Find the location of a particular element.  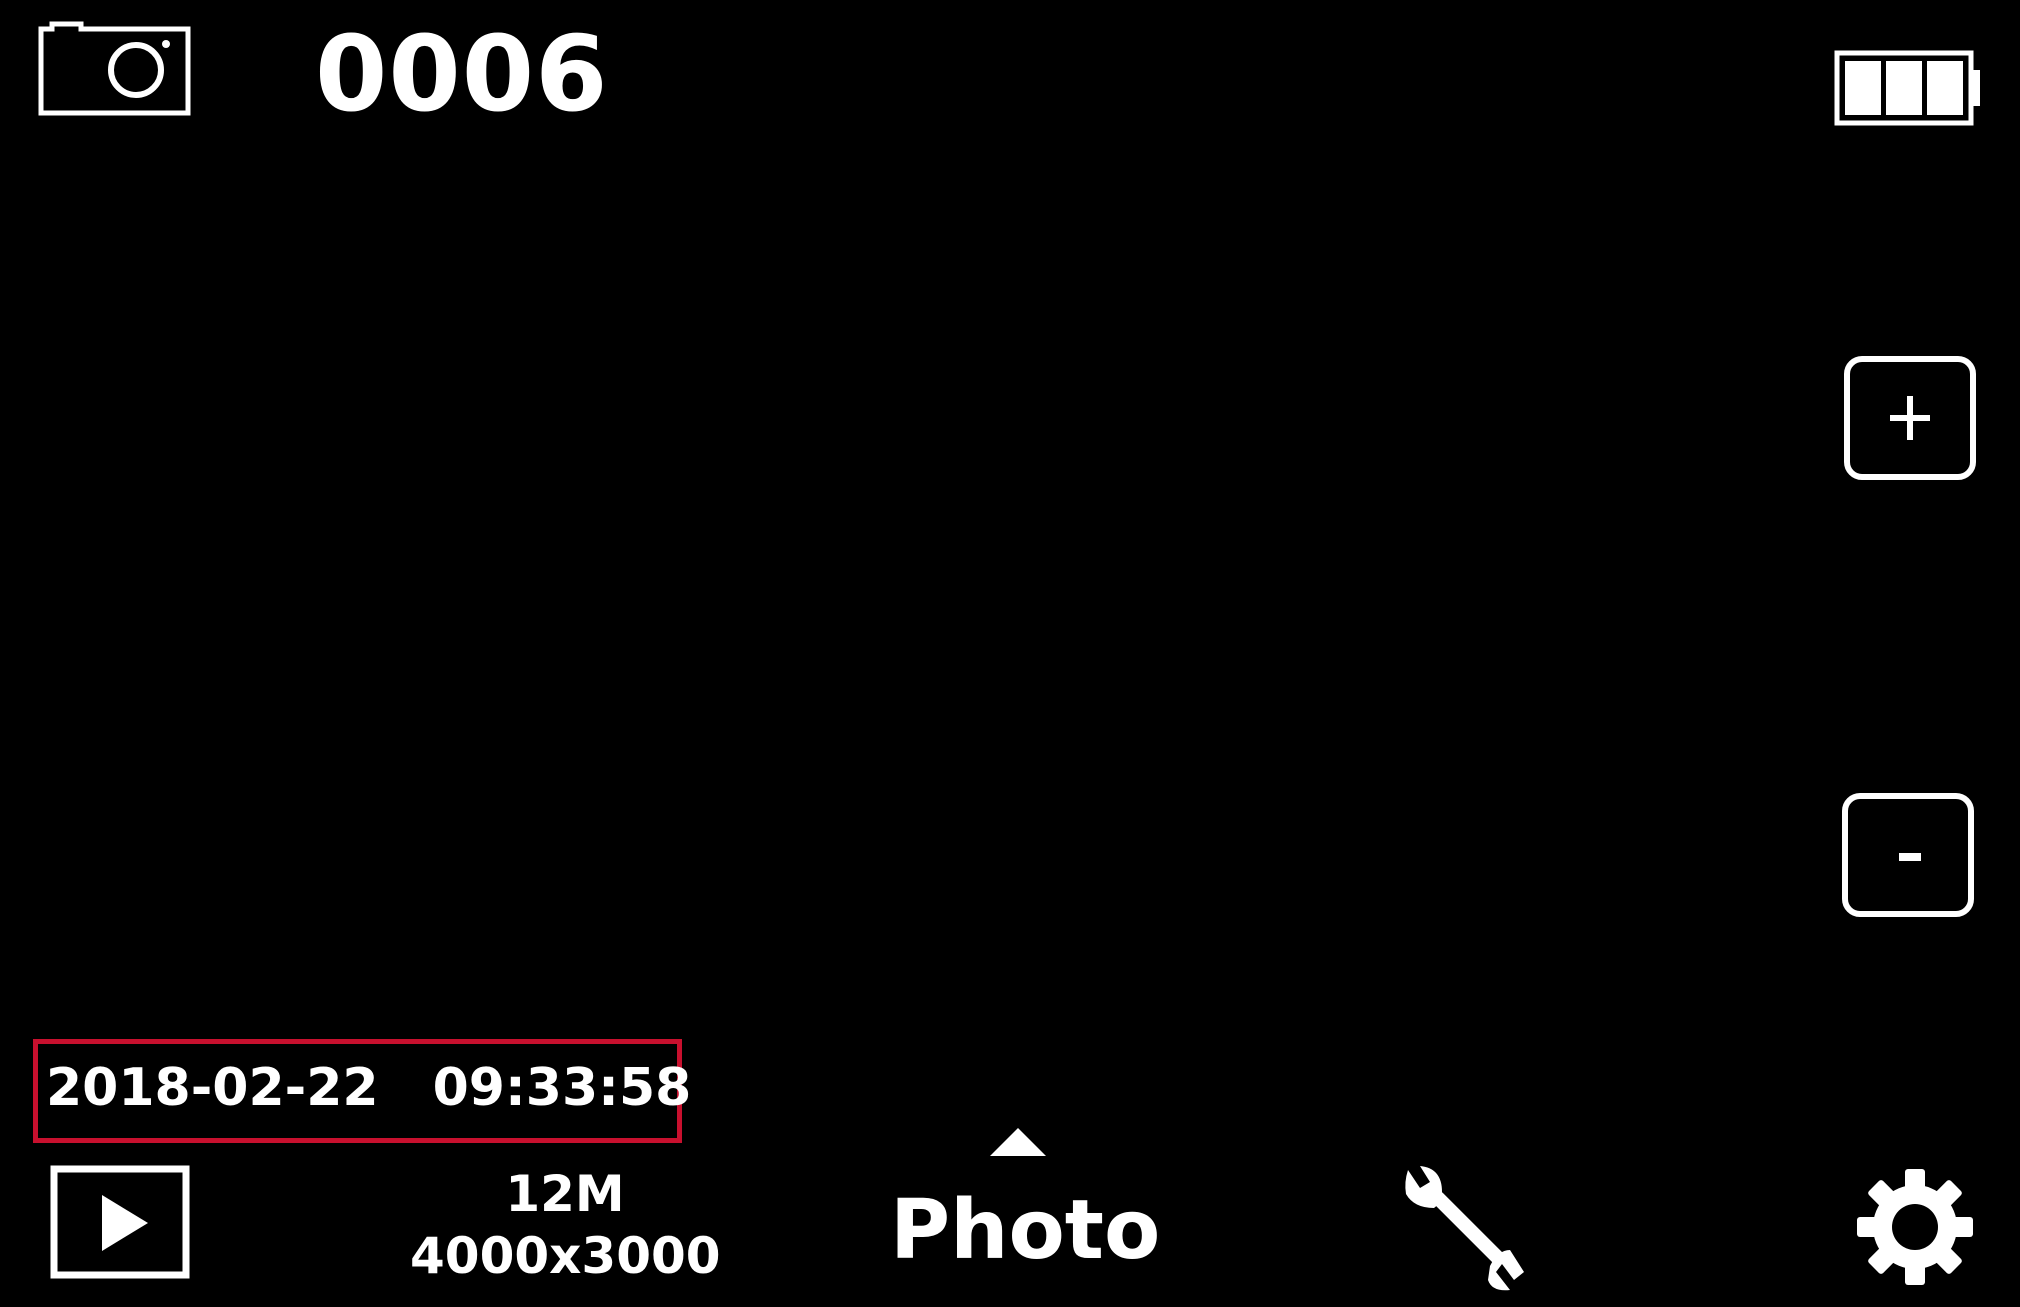

resolution-info: 12M 4000x3000 is located at coordinates (565, 1225).